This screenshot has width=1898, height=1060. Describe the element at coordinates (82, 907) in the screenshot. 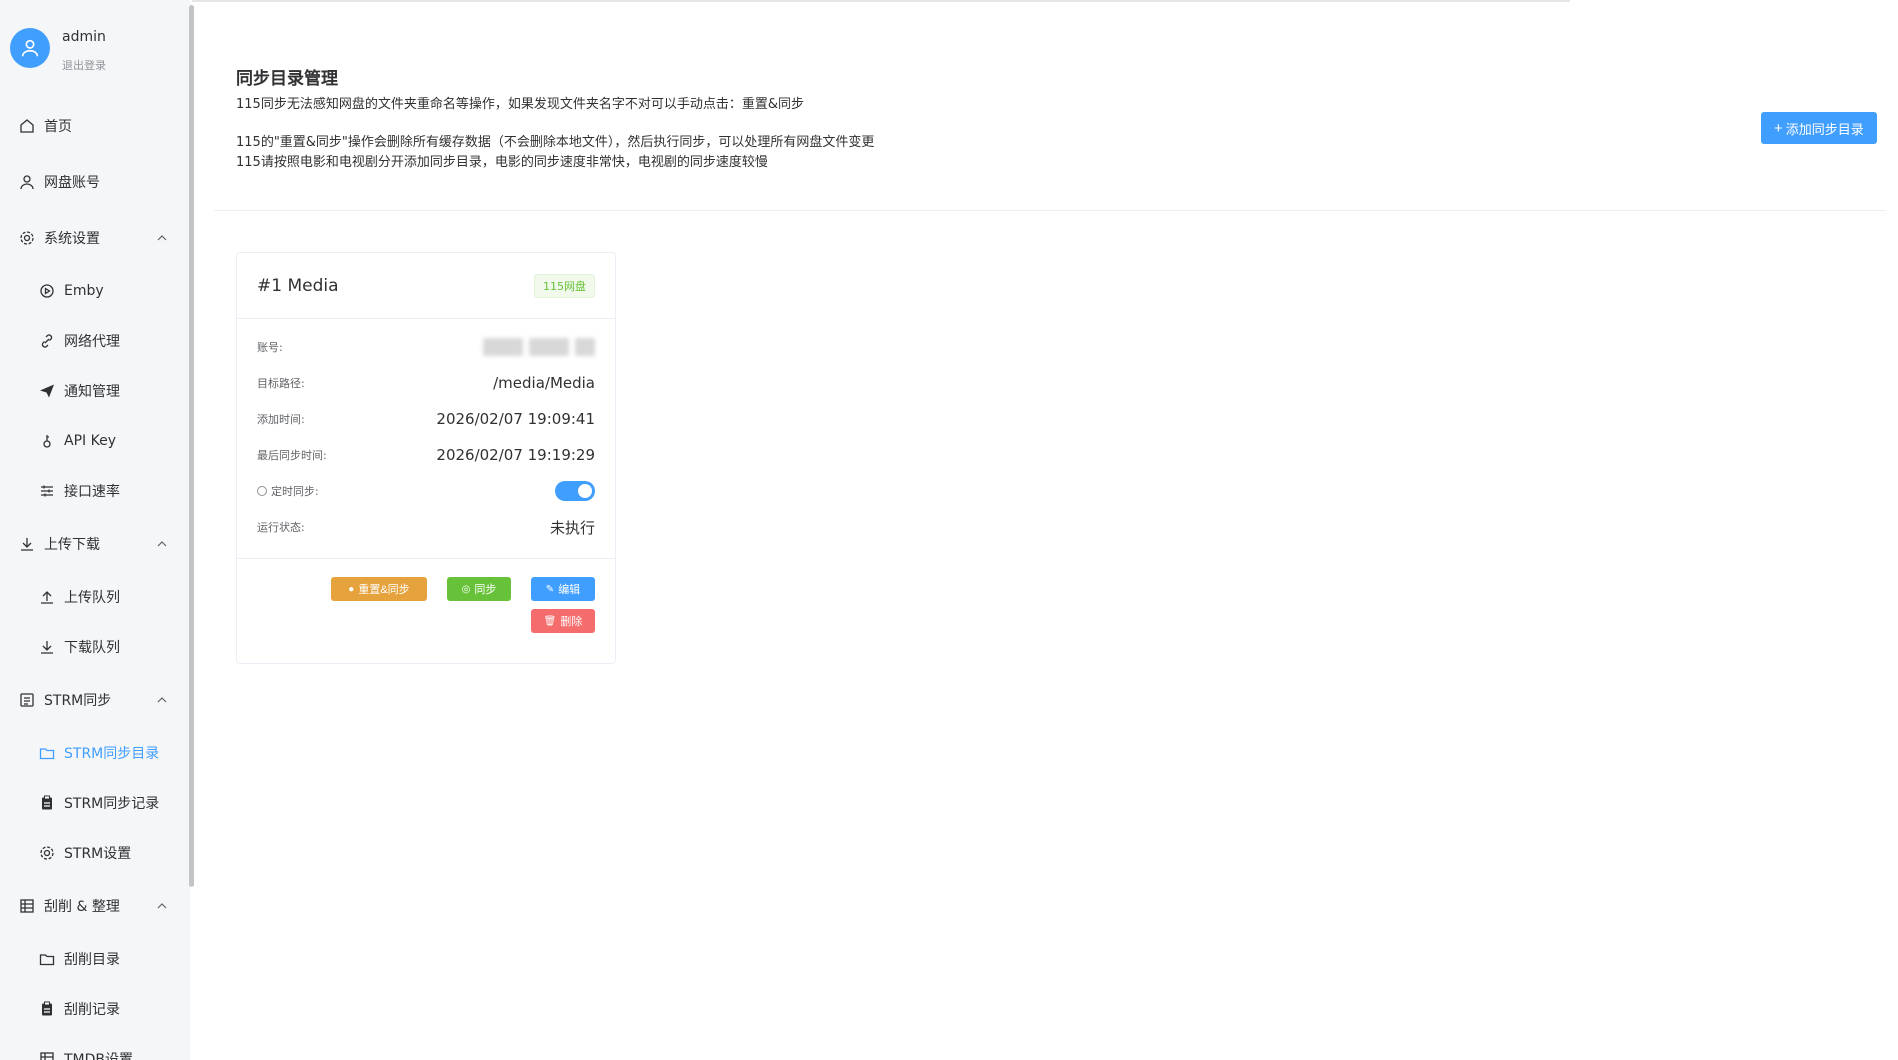

I see `sidebar-item-label: 刮削 & 整理` at that location.